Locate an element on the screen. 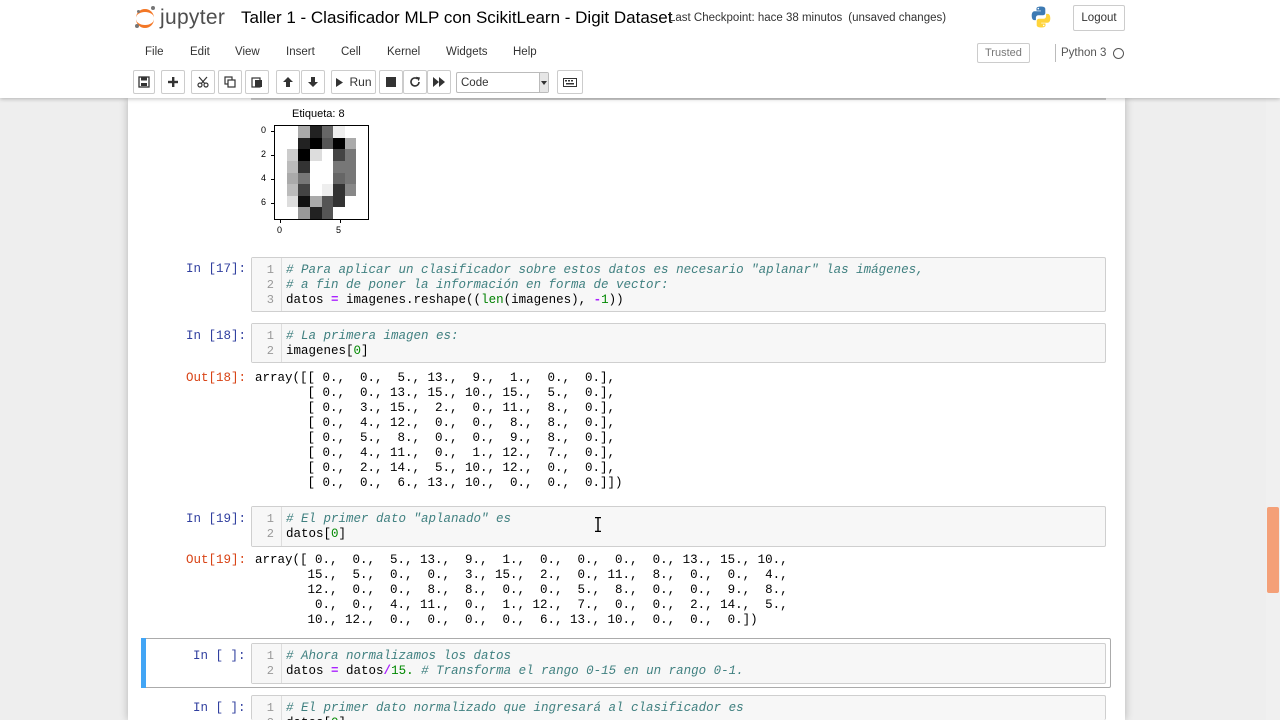  chevron-down-icon is located at coordinates (543, 82).